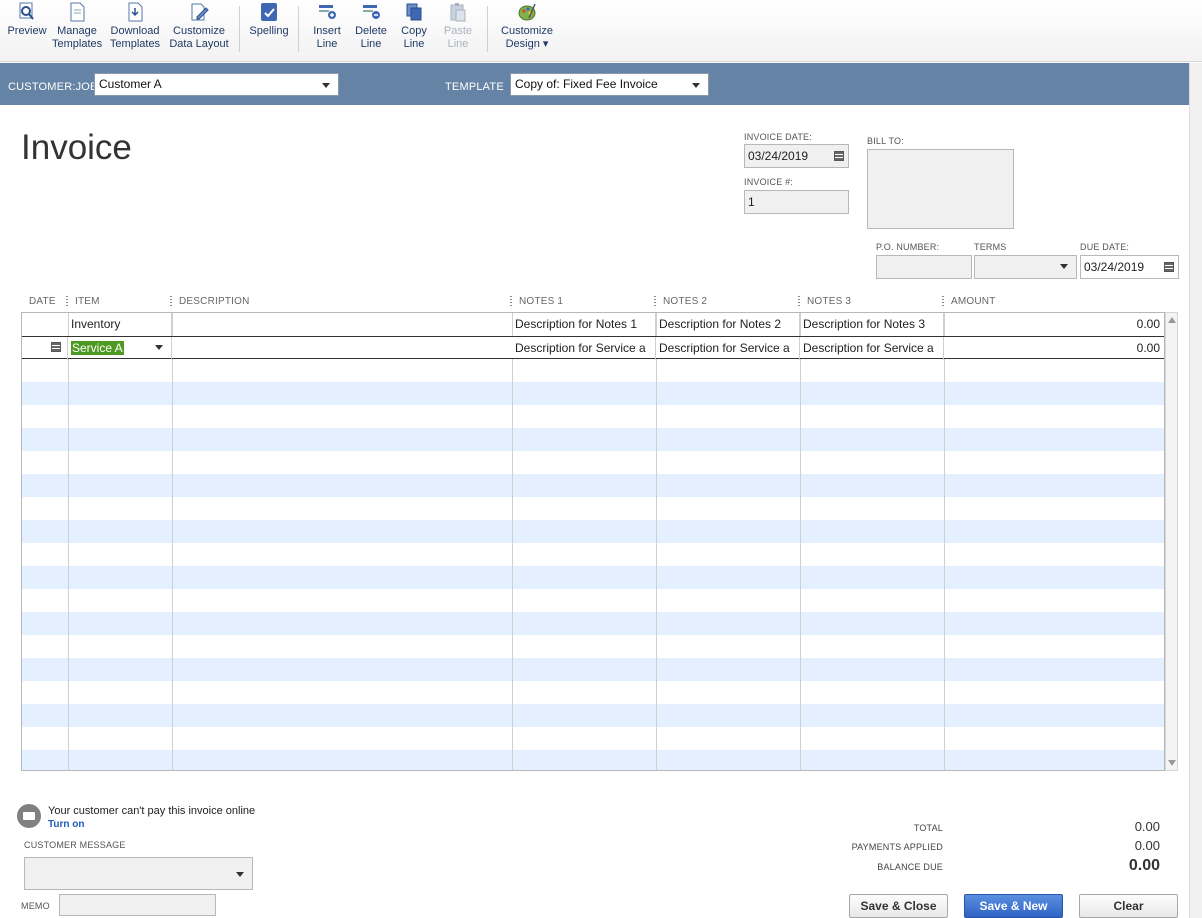 This screenshot has width=1202, height=918. What do you see at coordinates (27, 29) in the screenshot?
I see `preview-button: Preview` at bounding box center [27, 29].